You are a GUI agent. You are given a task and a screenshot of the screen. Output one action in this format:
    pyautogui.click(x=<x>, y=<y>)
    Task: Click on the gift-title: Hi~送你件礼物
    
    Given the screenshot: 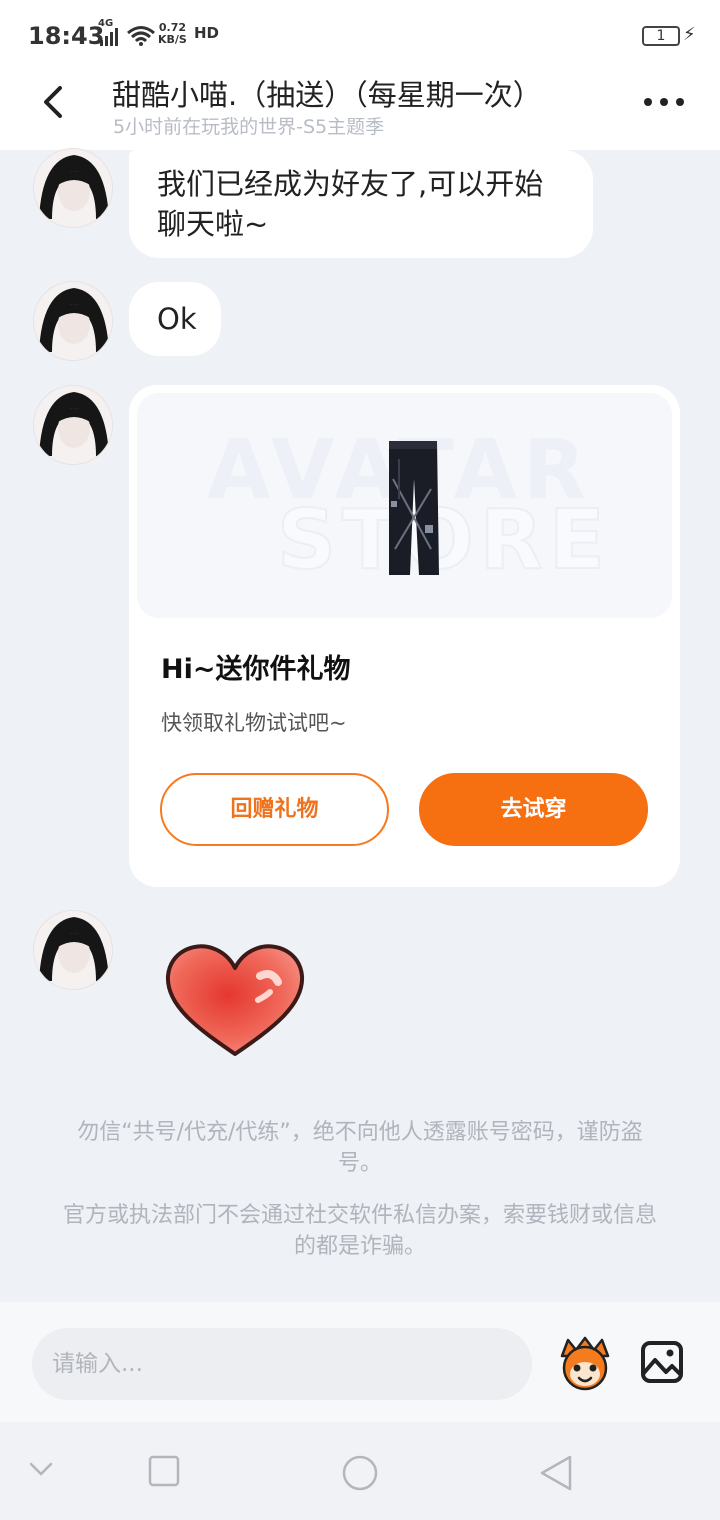 What is the action you would take?
    pyautogui.click(x=256, y=669)
    